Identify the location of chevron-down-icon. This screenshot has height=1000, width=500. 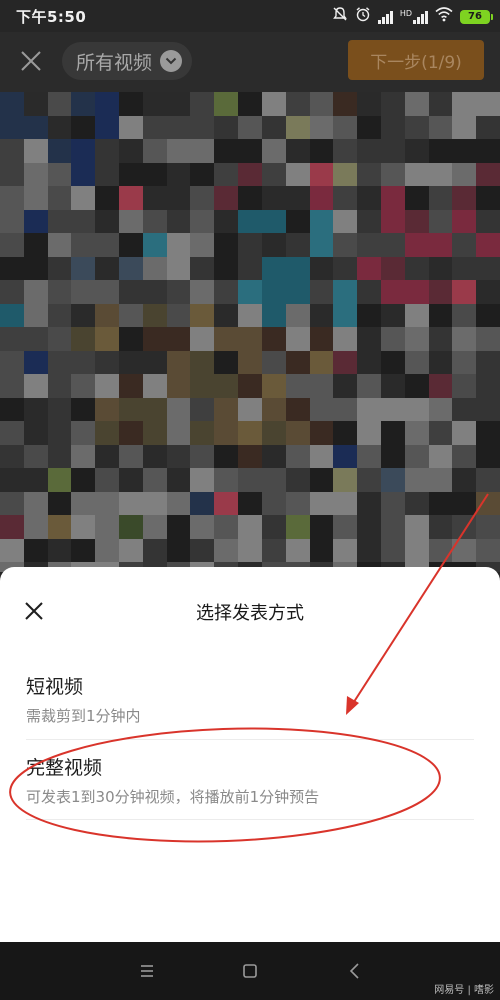
(171, 61).